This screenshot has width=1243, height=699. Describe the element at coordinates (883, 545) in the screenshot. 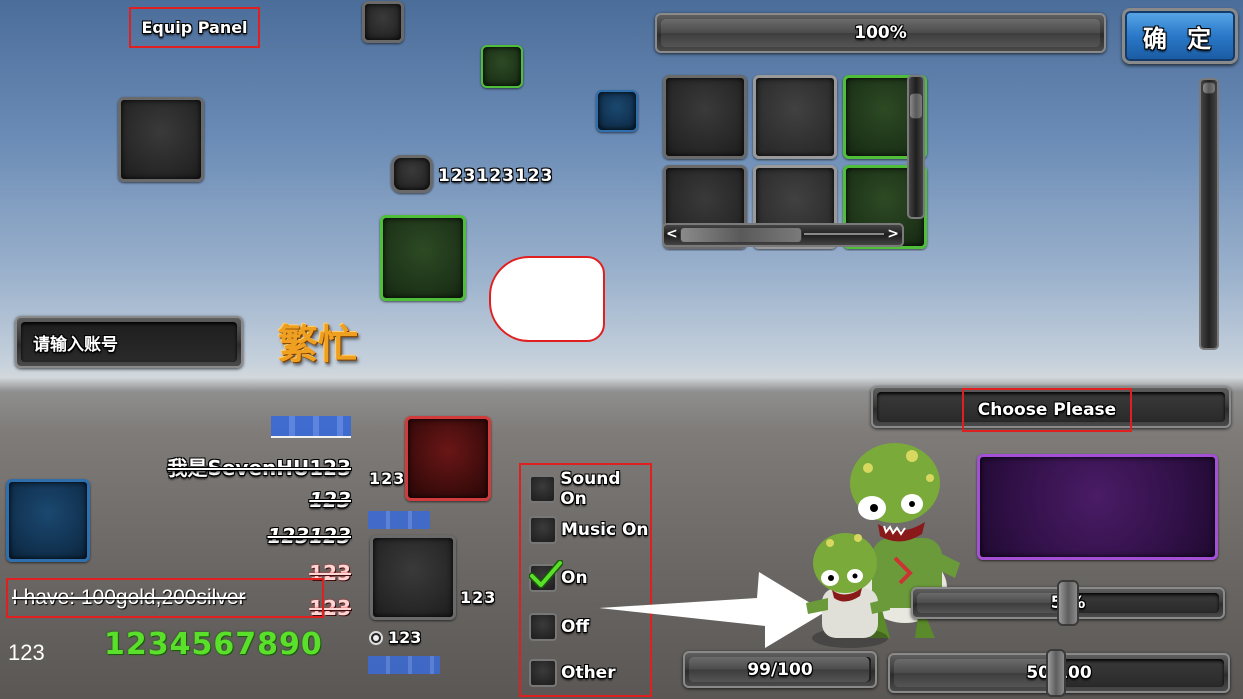

I see `zombie-sprite` at that location.